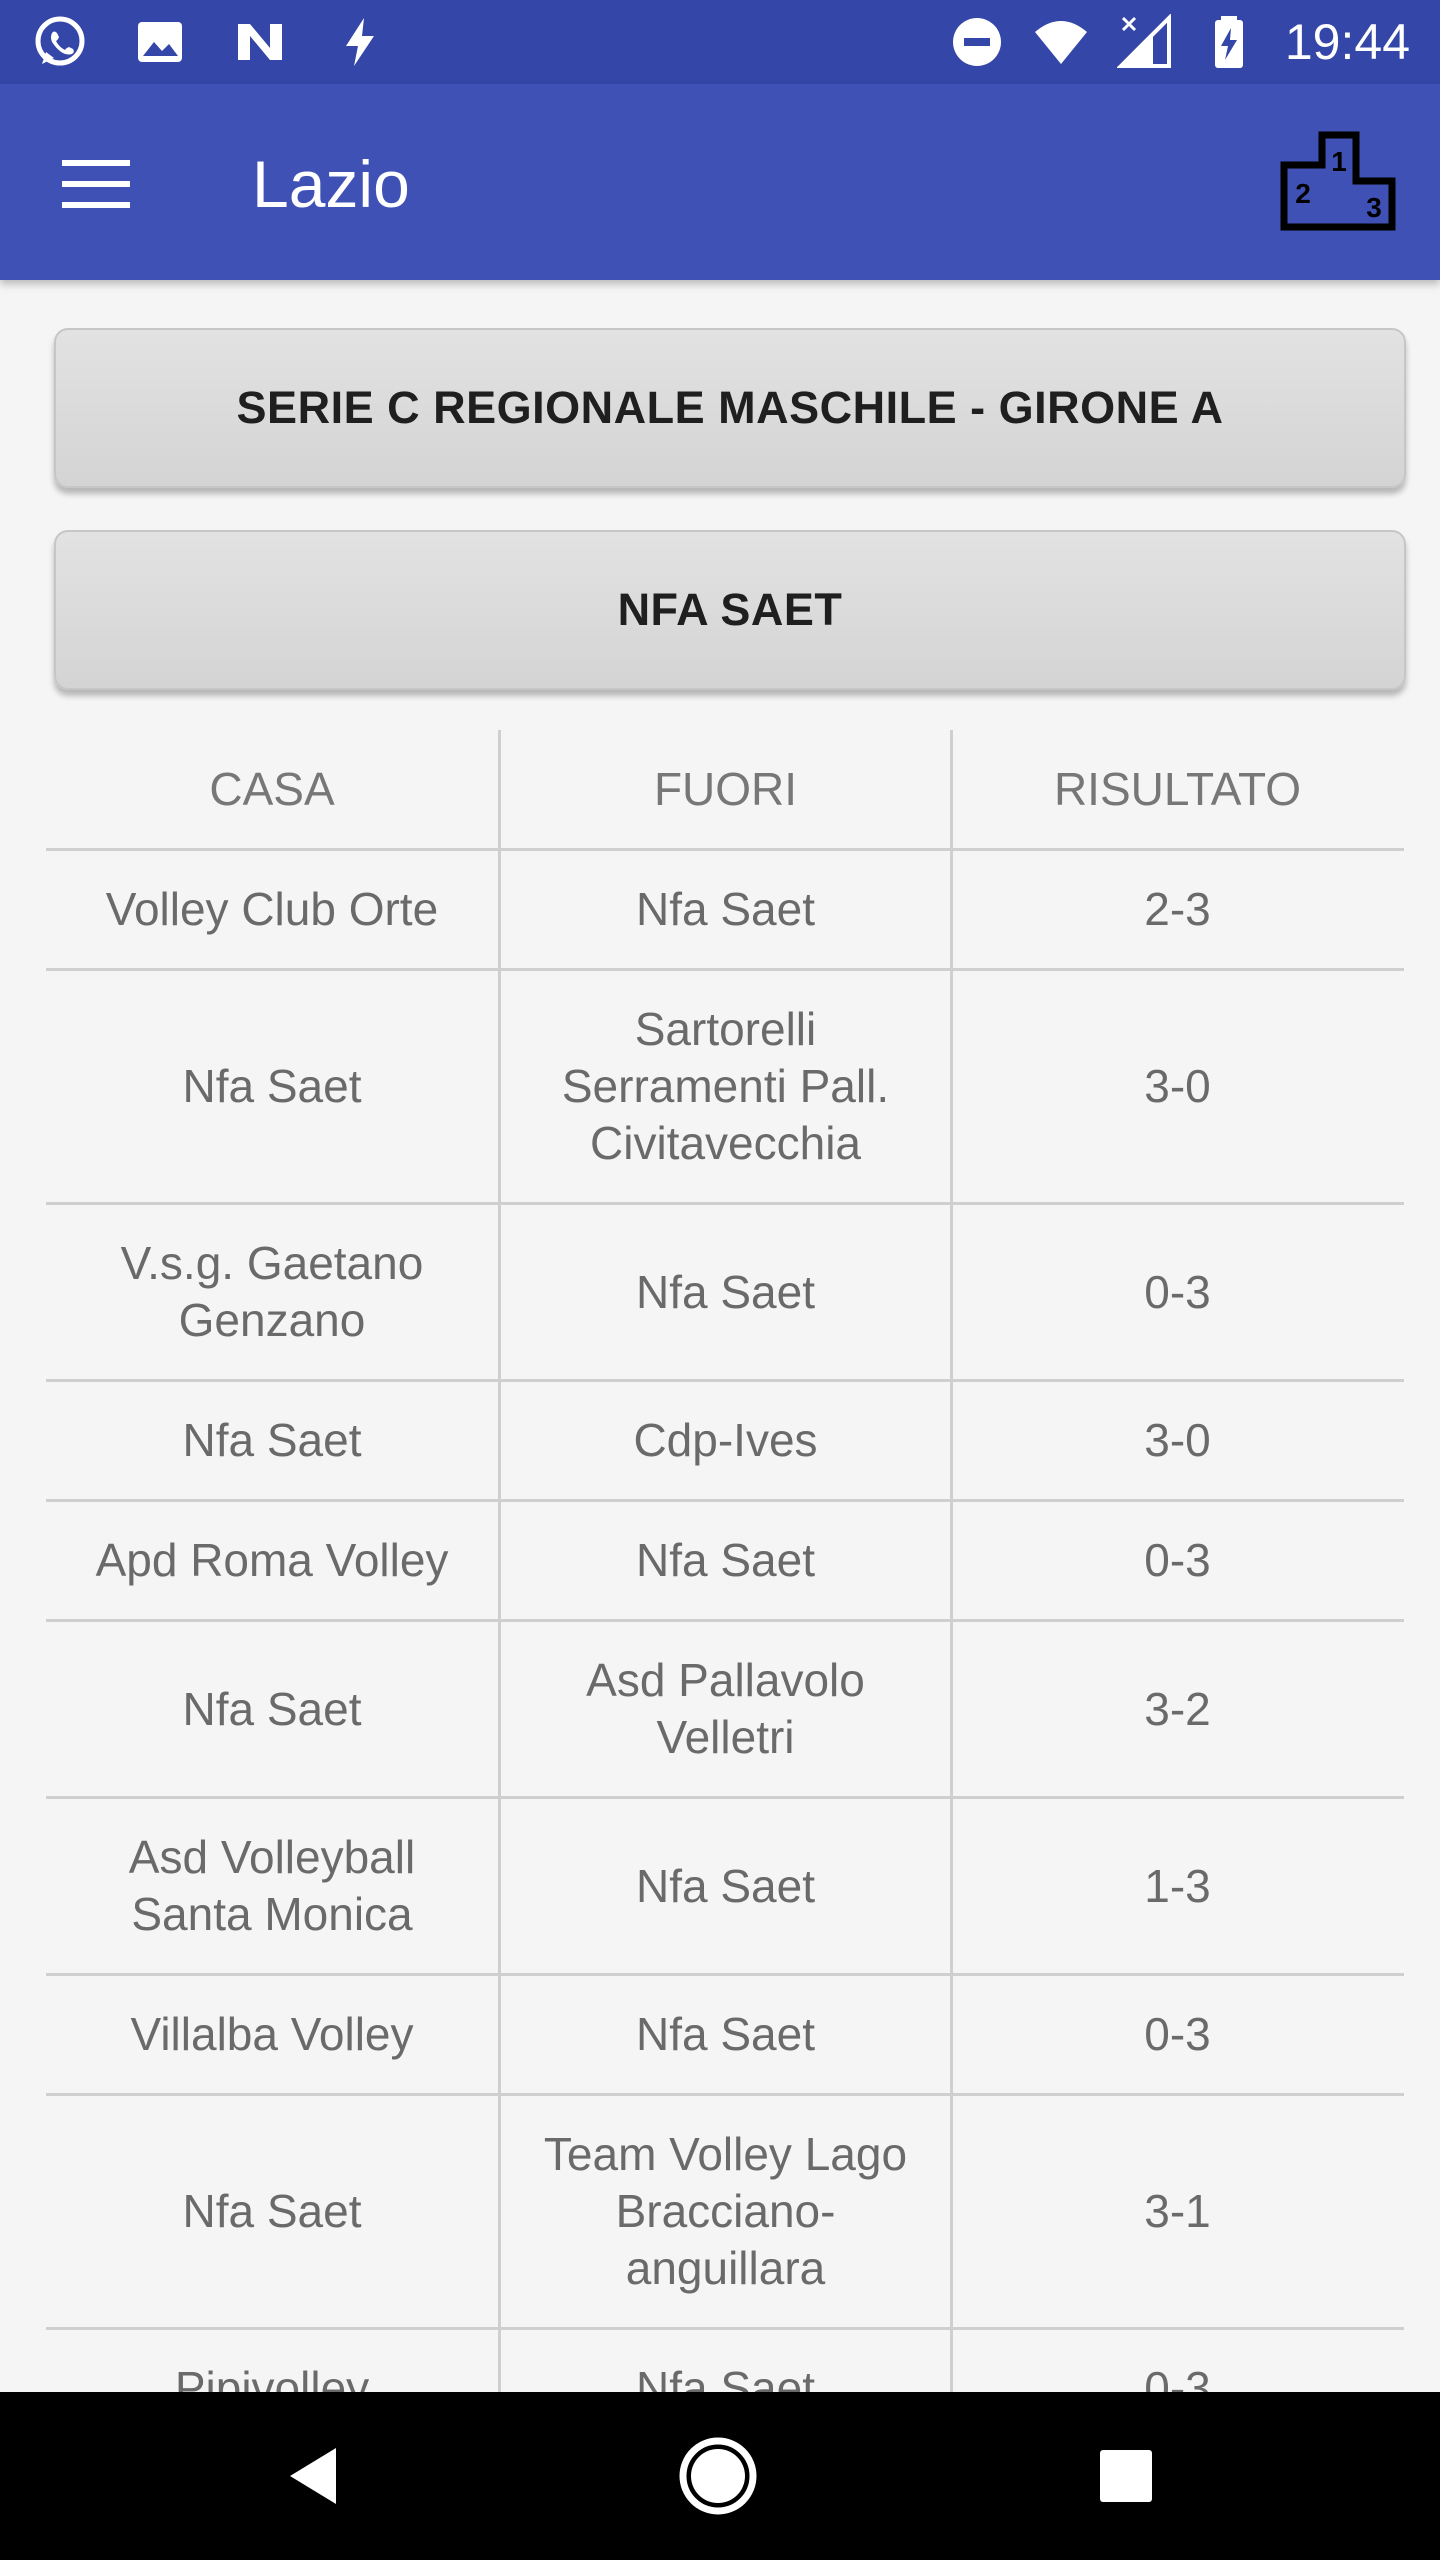 The height and width of the screenshot is (2560, 1440). I want to click on column-header-risultato: RISULTATO, so click(1176, 789).